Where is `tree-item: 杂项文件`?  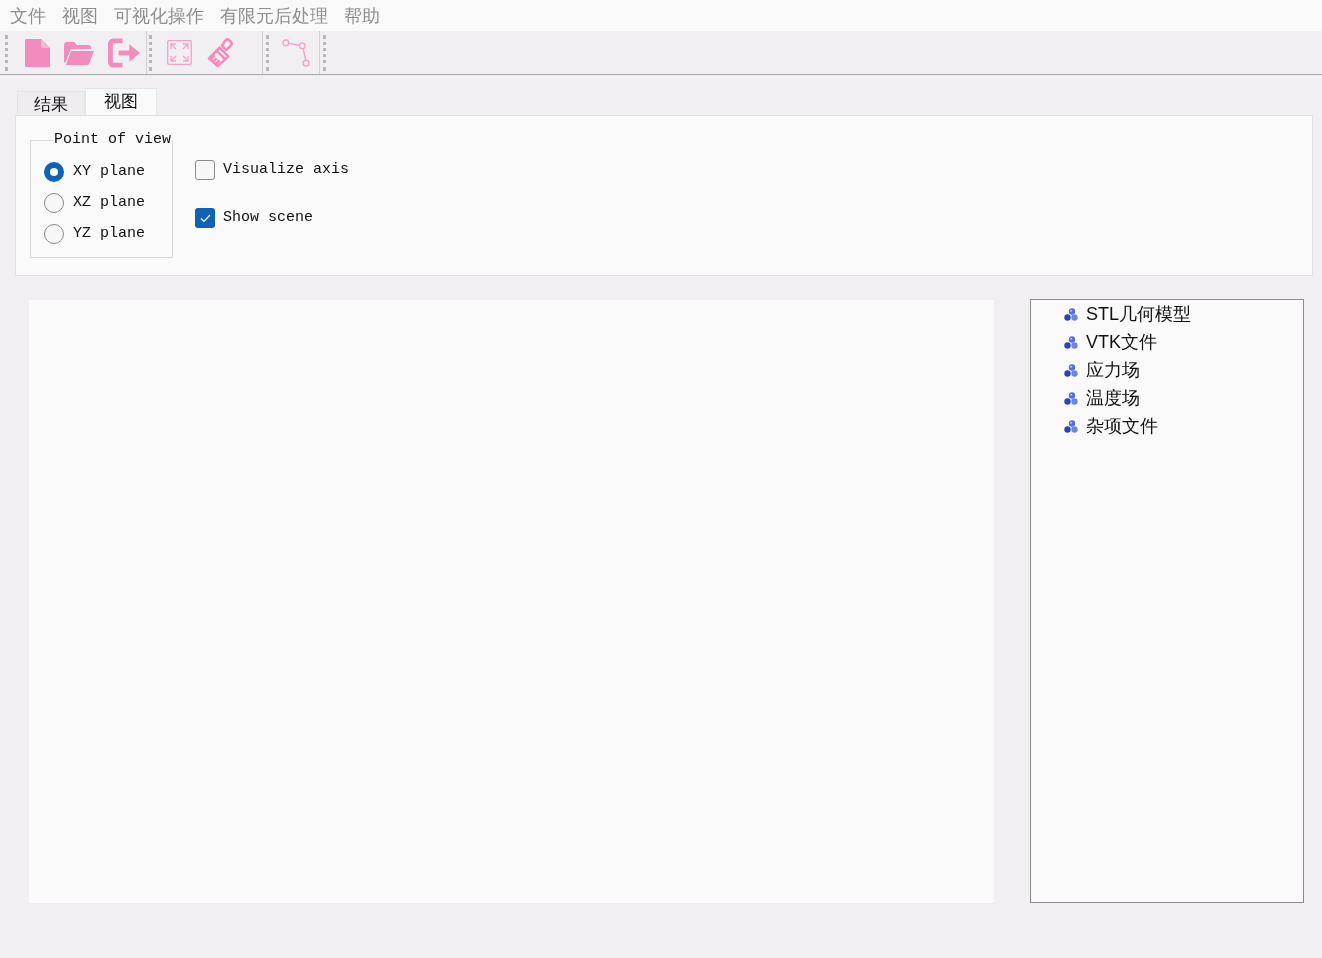
tree-item: 杂项文件 is located at coordinates (1122, 426).